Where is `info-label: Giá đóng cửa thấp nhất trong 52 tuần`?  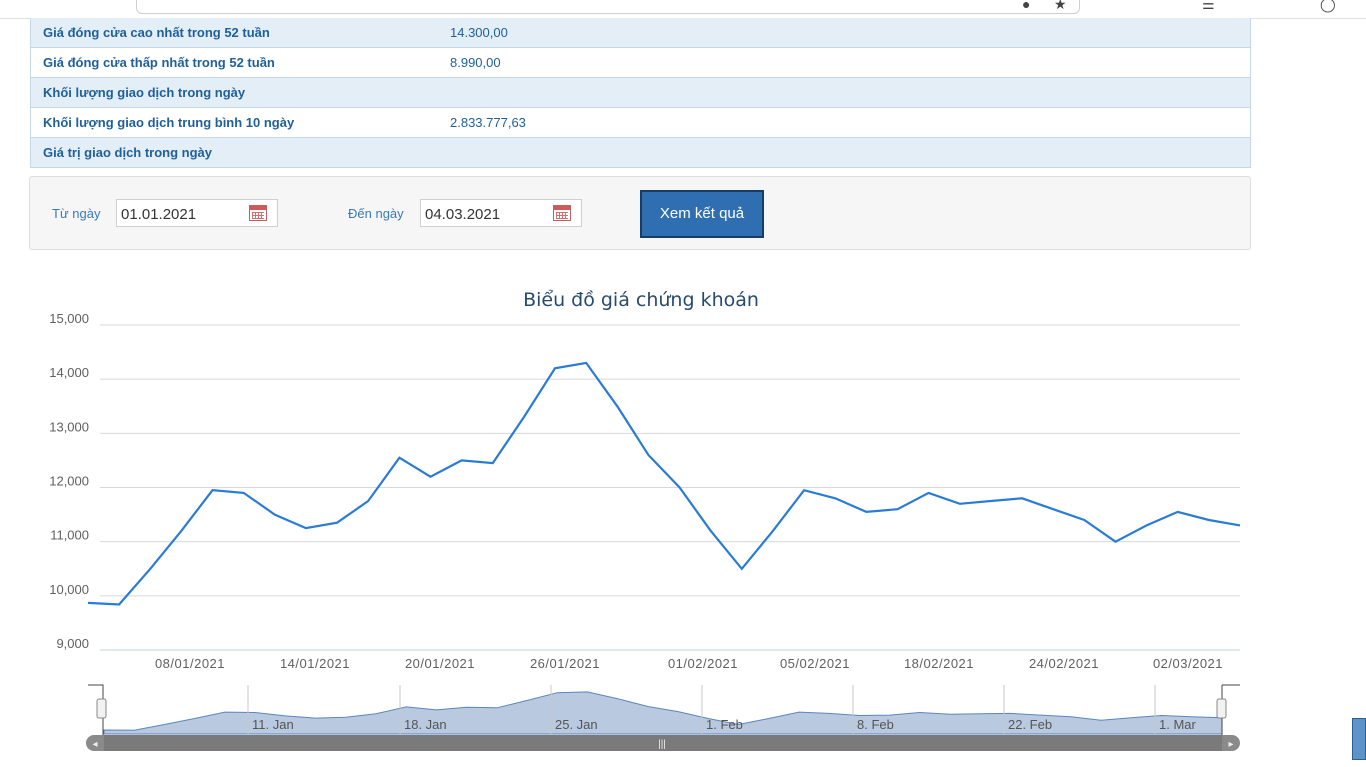 info-label: Giá đóng cửa thấp nhất trong 52 tuần is located at coordinates (240, 62).